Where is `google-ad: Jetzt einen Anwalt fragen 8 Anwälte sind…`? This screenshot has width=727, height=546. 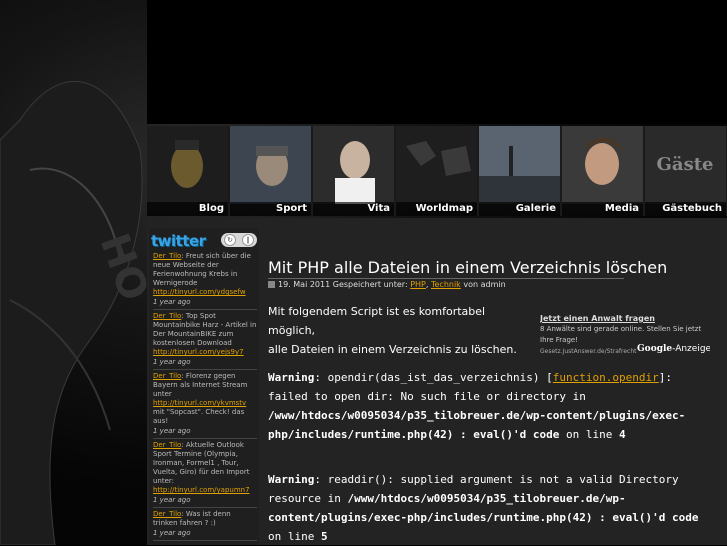 google-ad: Jetzt einen Anwalt fragen 8 Anwälte sind… is located at coordinates (625, 335).